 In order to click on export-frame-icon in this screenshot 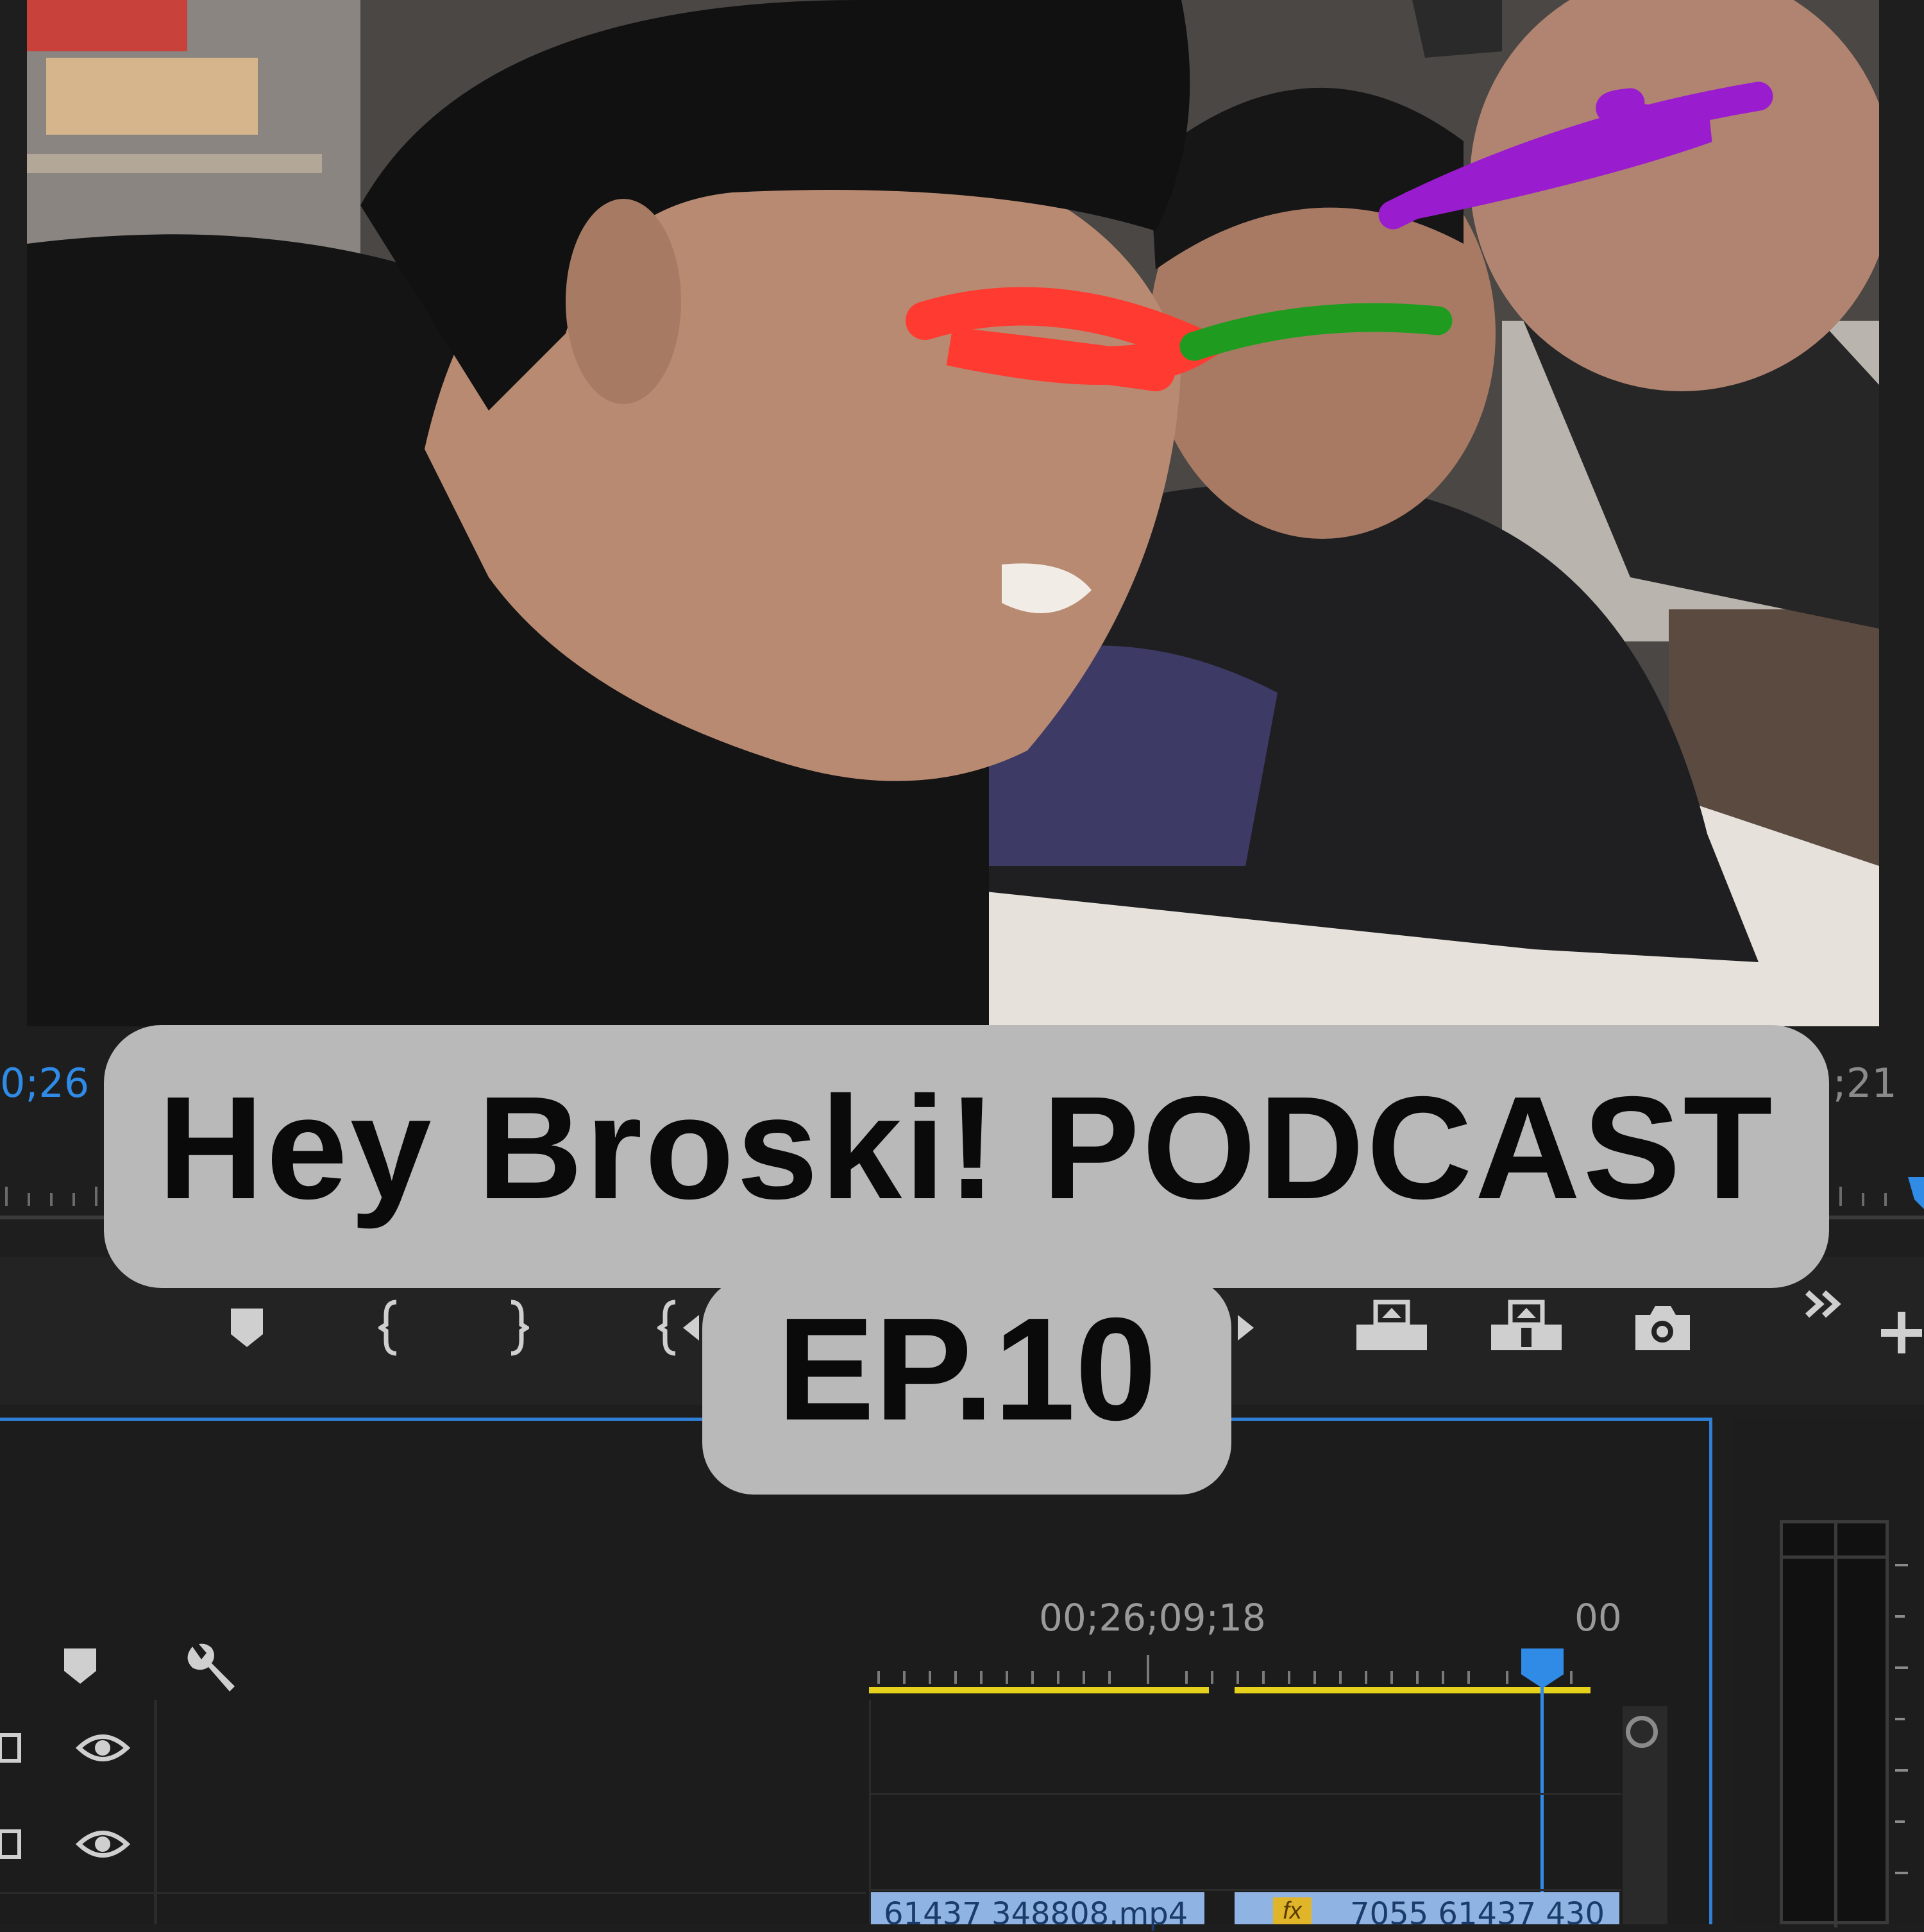, I will do `click(1662, 1327)`.